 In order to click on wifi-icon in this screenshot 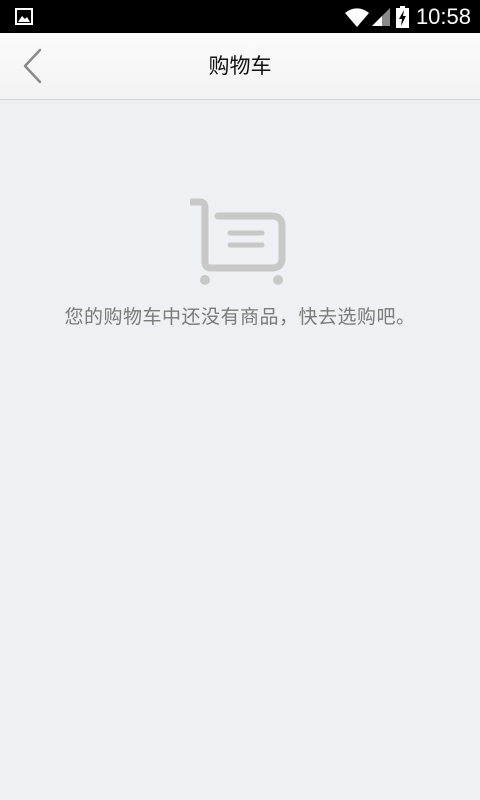, I will do `click(356, 17)`.